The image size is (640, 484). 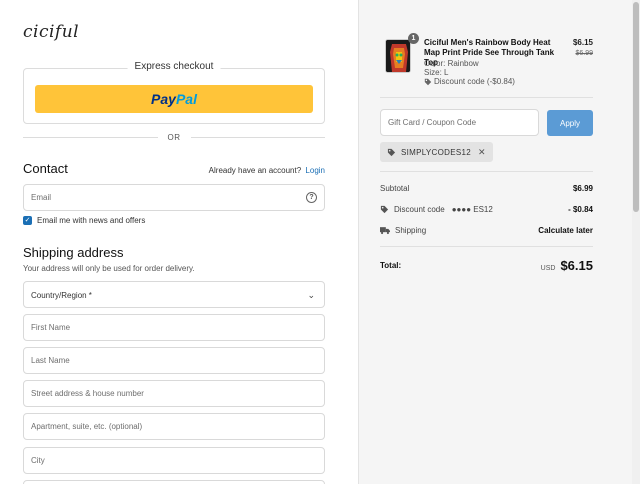 What do you see at coordinates (395, 188) in the screenshot?
I see `subtotal-label: Subtotal` at bounding box center [395, 188].